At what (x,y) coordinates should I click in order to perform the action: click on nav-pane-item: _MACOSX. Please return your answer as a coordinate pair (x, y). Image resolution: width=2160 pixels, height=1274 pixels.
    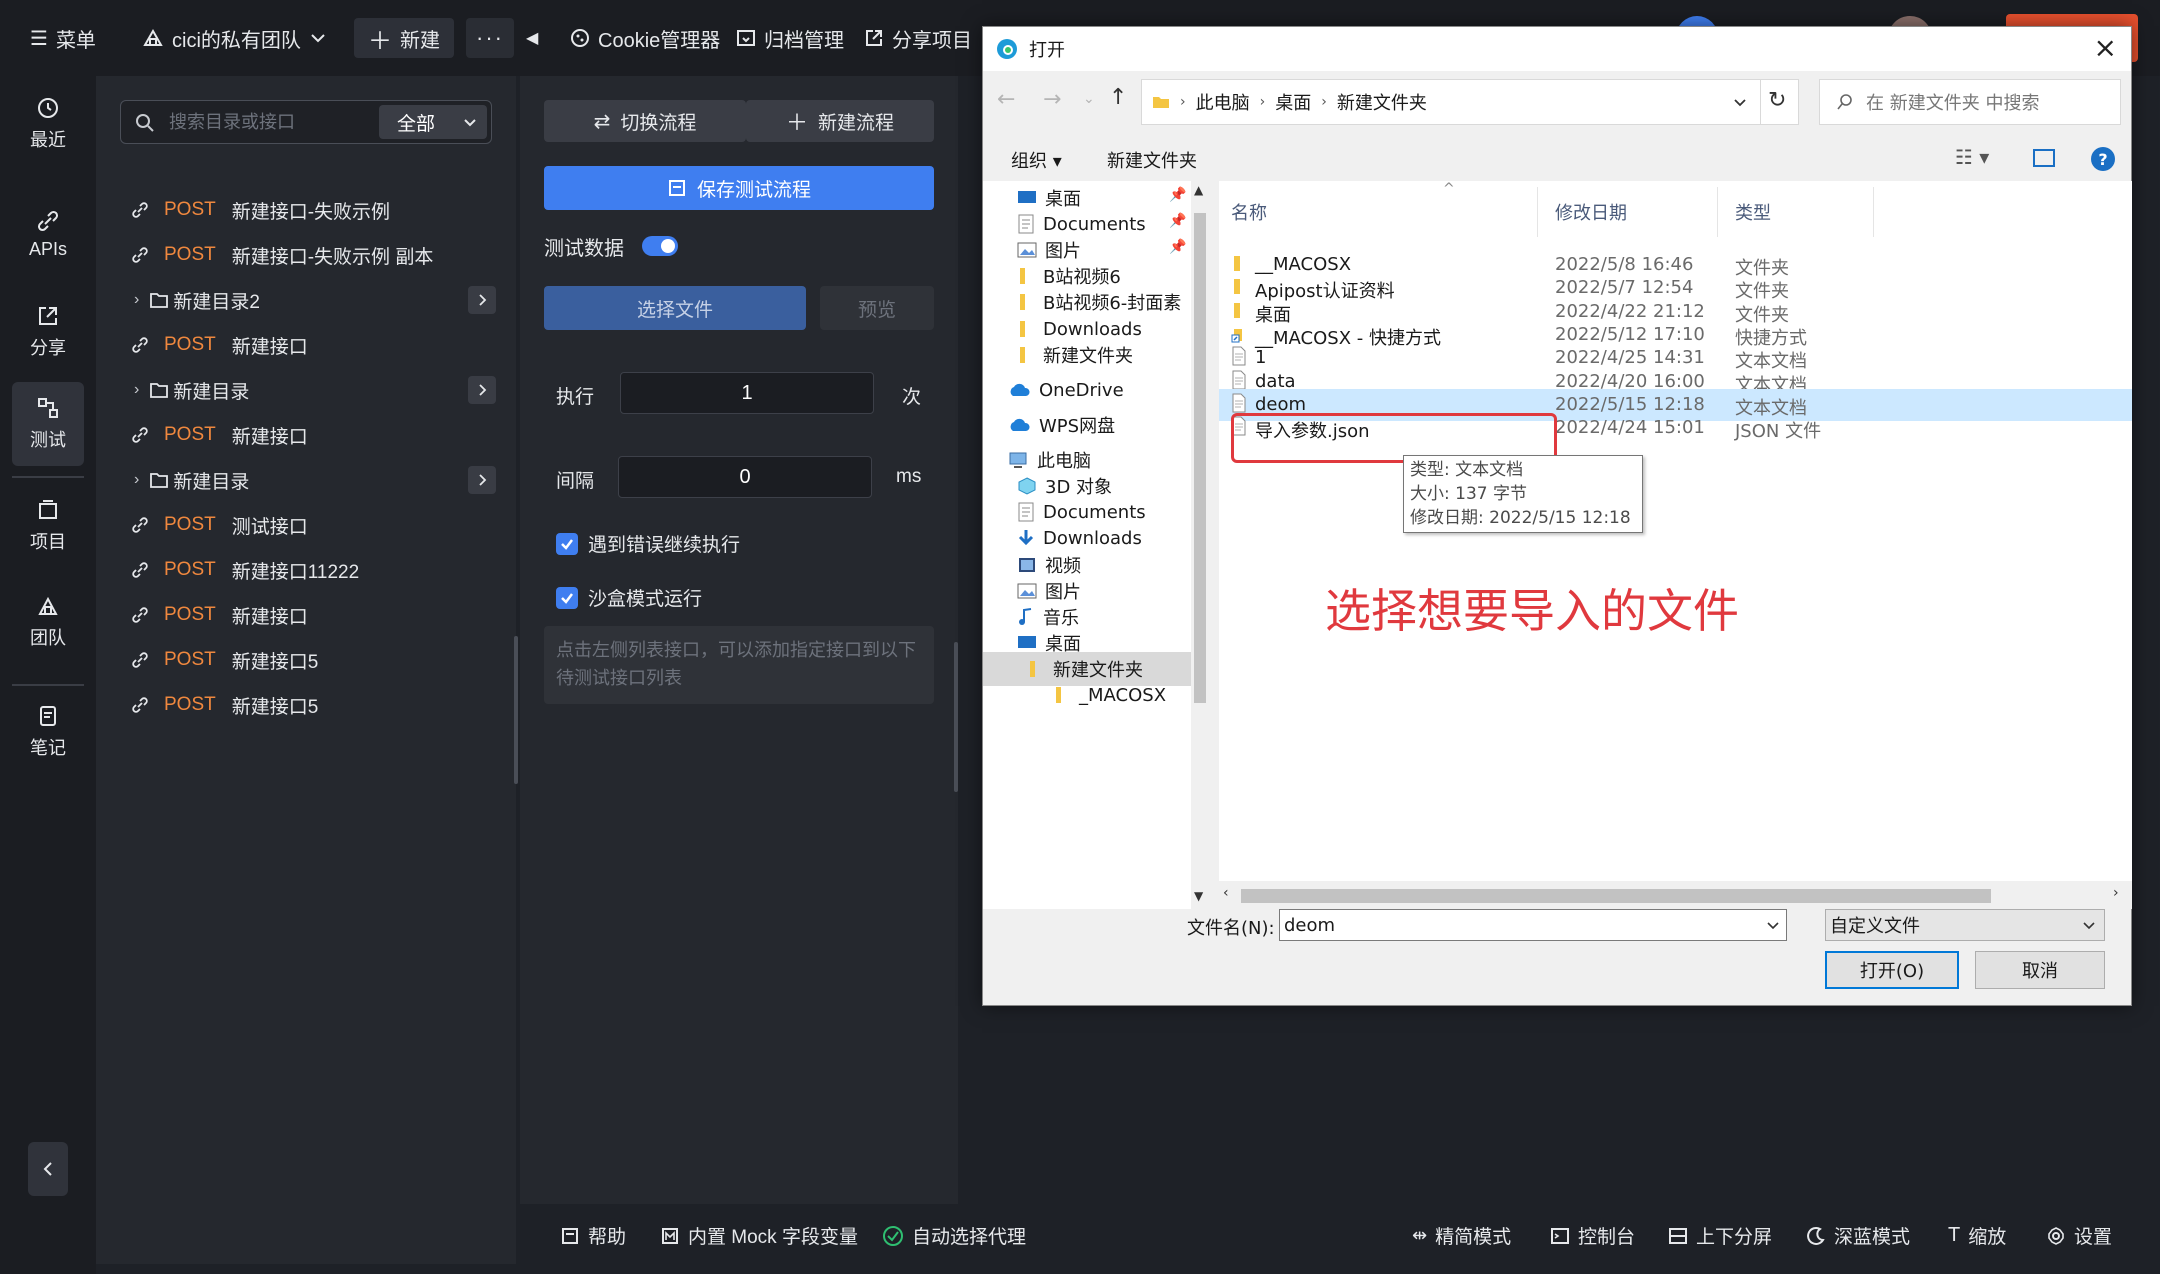
    Looking at the image, I should click on (1087, 695).